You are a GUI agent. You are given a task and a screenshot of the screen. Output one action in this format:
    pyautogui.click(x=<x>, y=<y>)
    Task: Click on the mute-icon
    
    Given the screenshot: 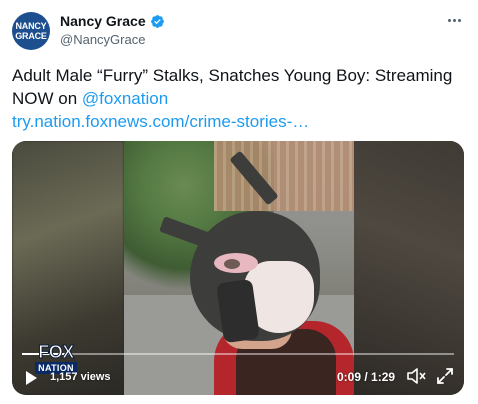 What is the action you would take?
    pyautogui.click(x=416, y=376)
    